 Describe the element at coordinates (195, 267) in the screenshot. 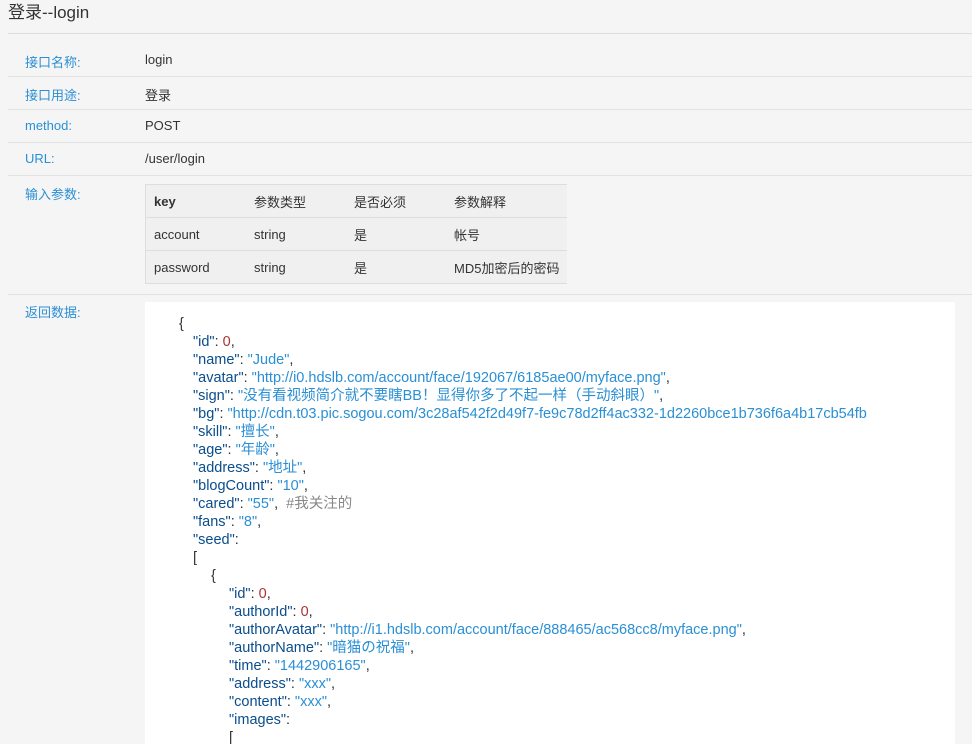

I see `param-key: password` at that location.